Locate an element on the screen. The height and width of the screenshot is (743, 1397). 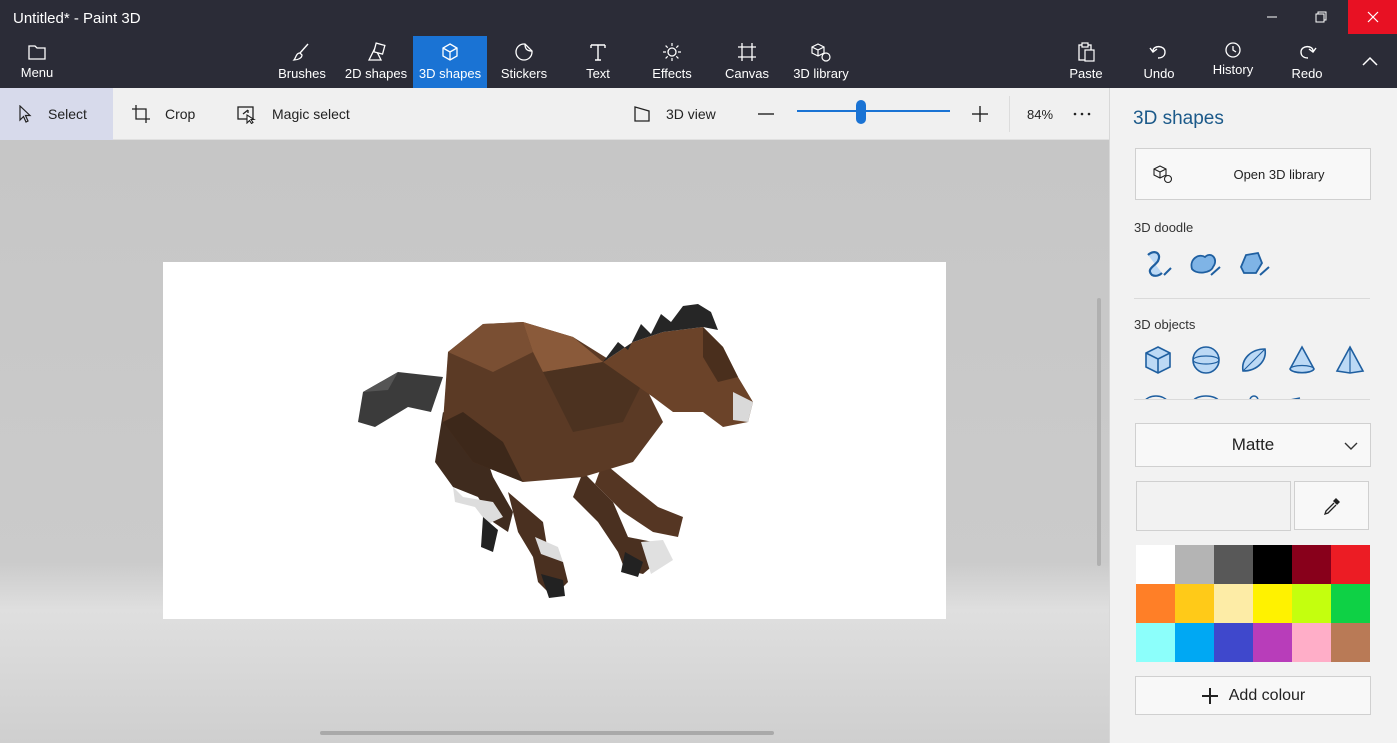
chevron-up-icon is located at coordinates (1370, 61).